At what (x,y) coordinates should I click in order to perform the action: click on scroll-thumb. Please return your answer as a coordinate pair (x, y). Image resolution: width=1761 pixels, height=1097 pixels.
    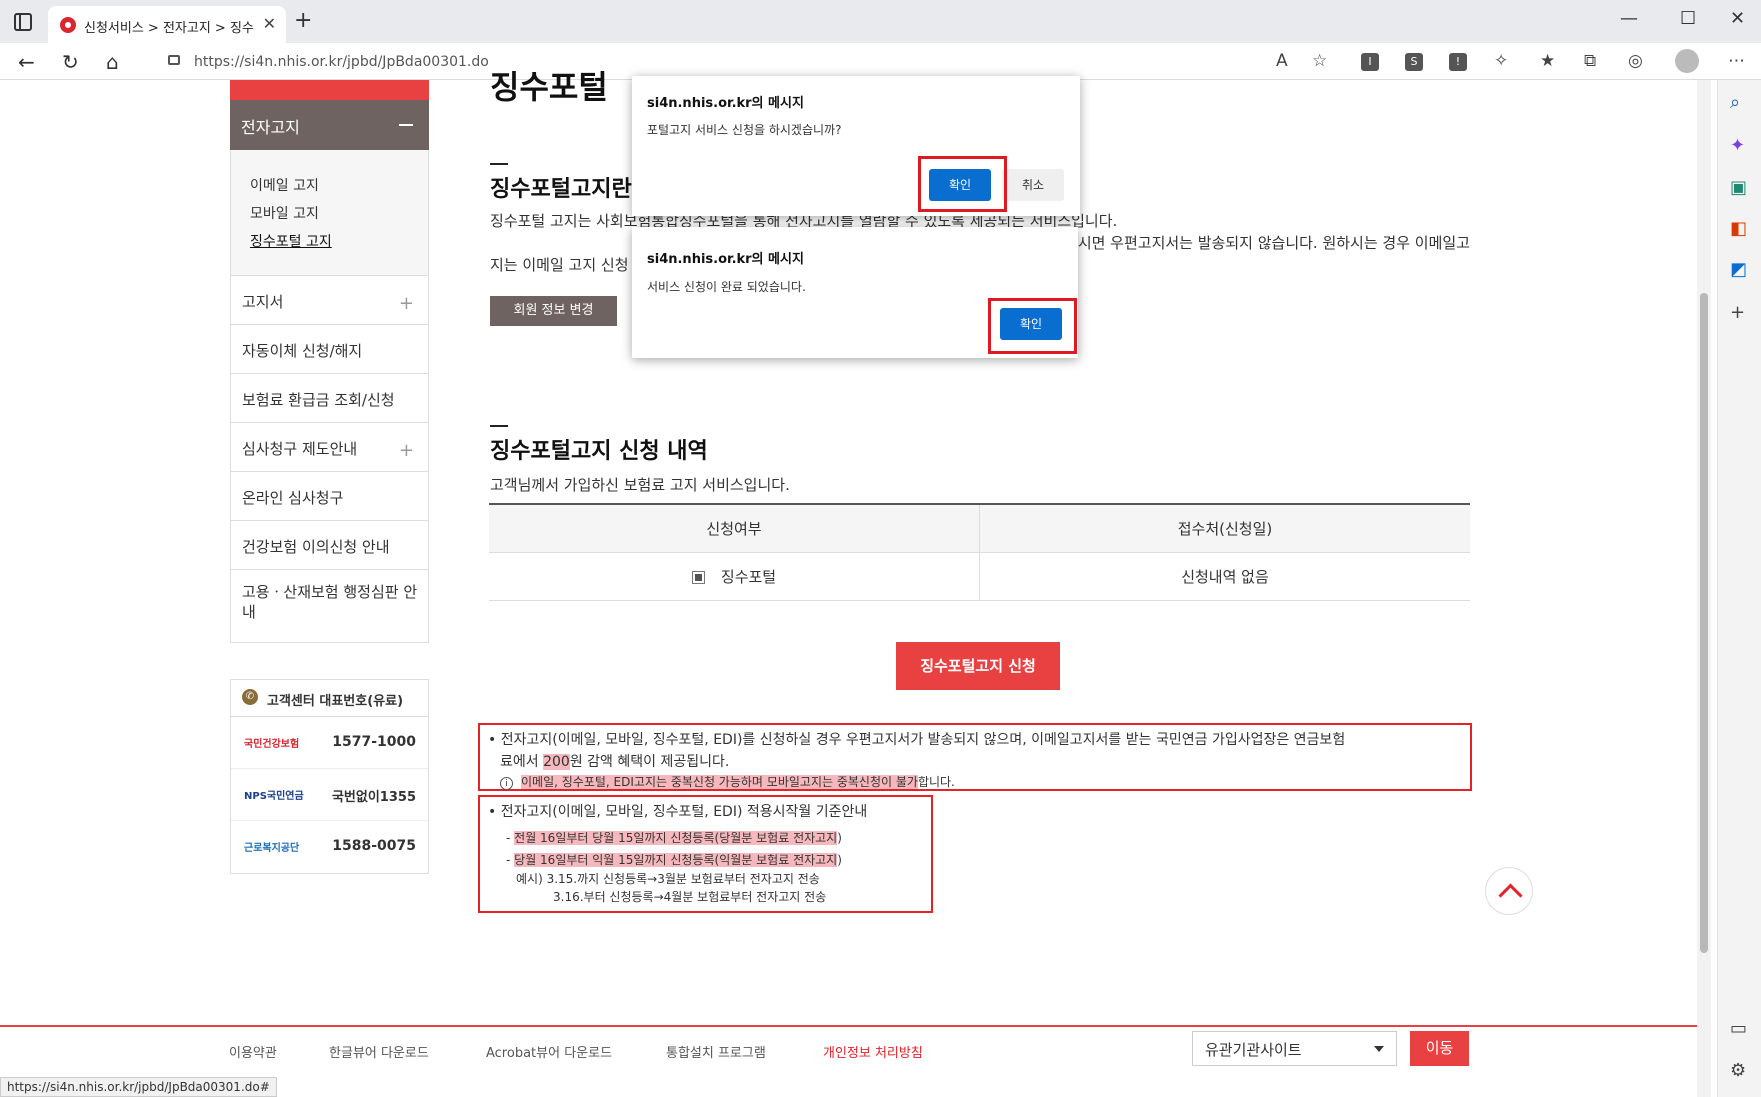
    Looking at the image, I should click on (1704, 623).